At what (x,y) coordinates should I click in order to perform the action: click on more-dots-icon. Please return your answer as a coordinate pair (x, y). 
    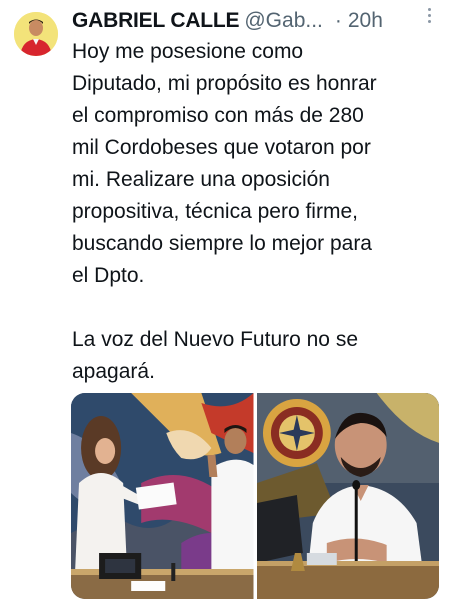
    Looking at the image, I should click on (429, 15).